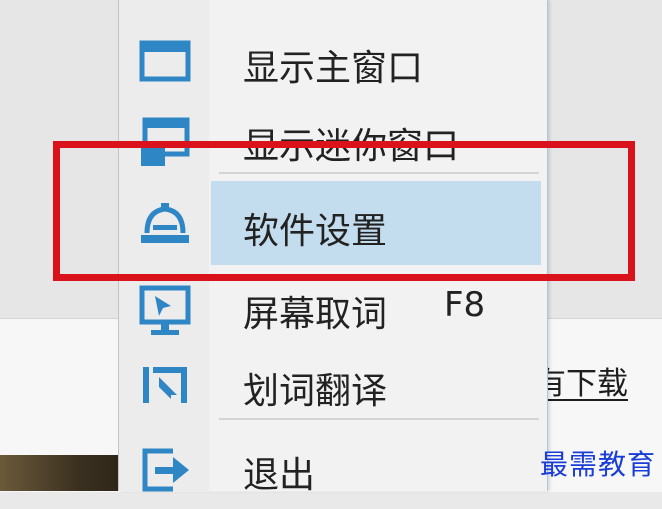 This screenshot has height=509, width=662. I want to click on menu-item-exit: 退出, so click(333, 467).